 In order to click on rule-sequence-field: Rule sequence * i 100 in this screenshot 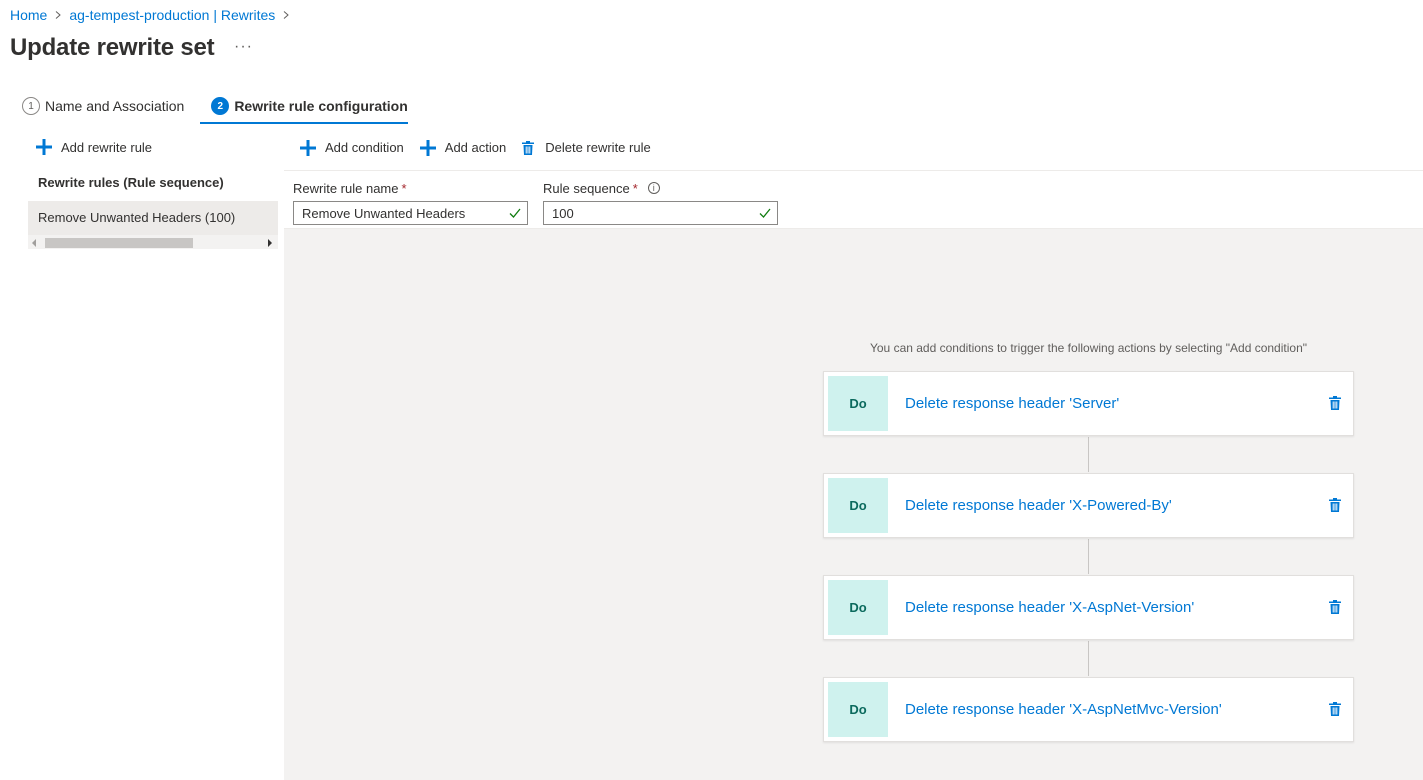, I will do `click(660, 202)`.